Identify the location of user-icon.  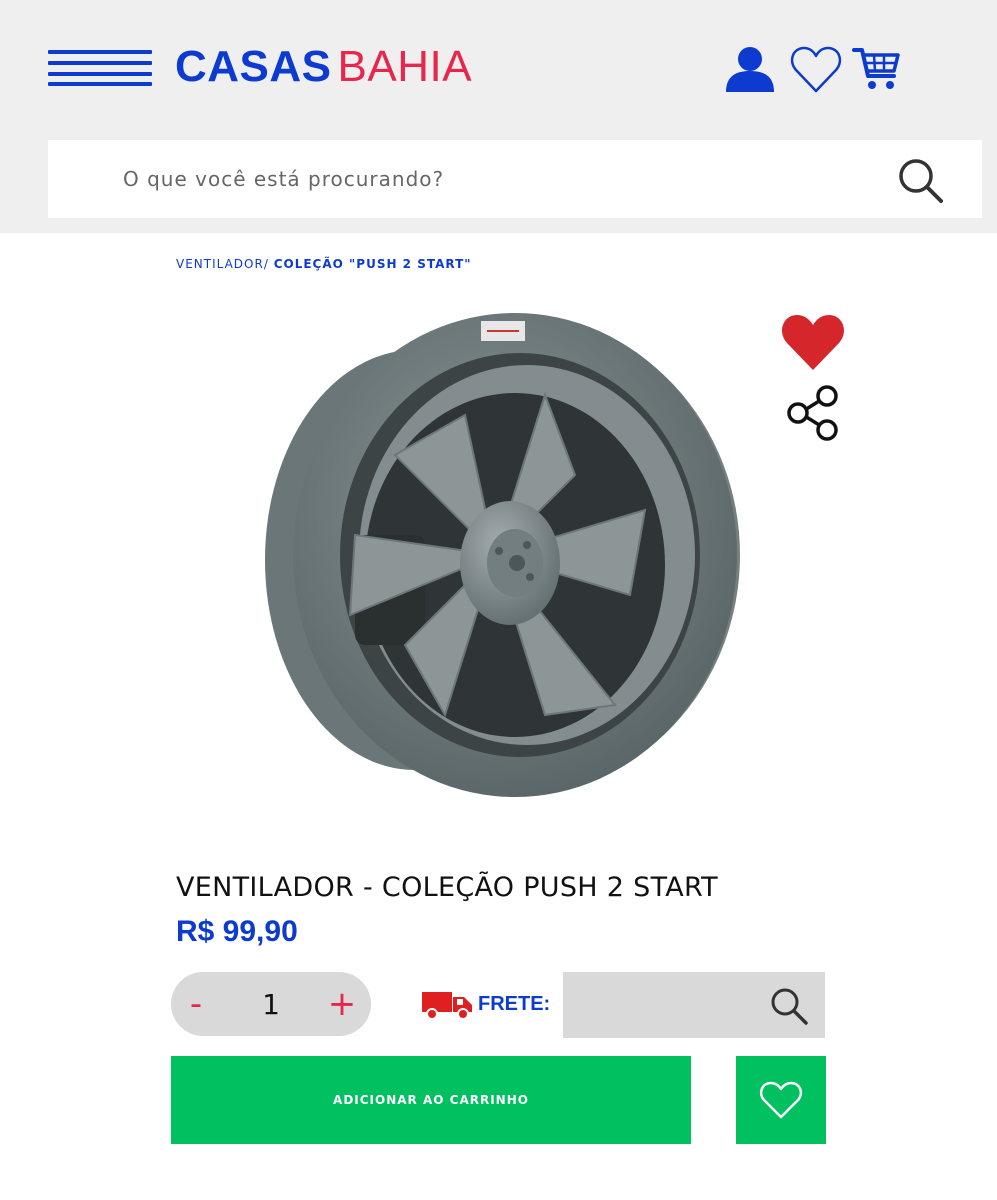
(750, 70).